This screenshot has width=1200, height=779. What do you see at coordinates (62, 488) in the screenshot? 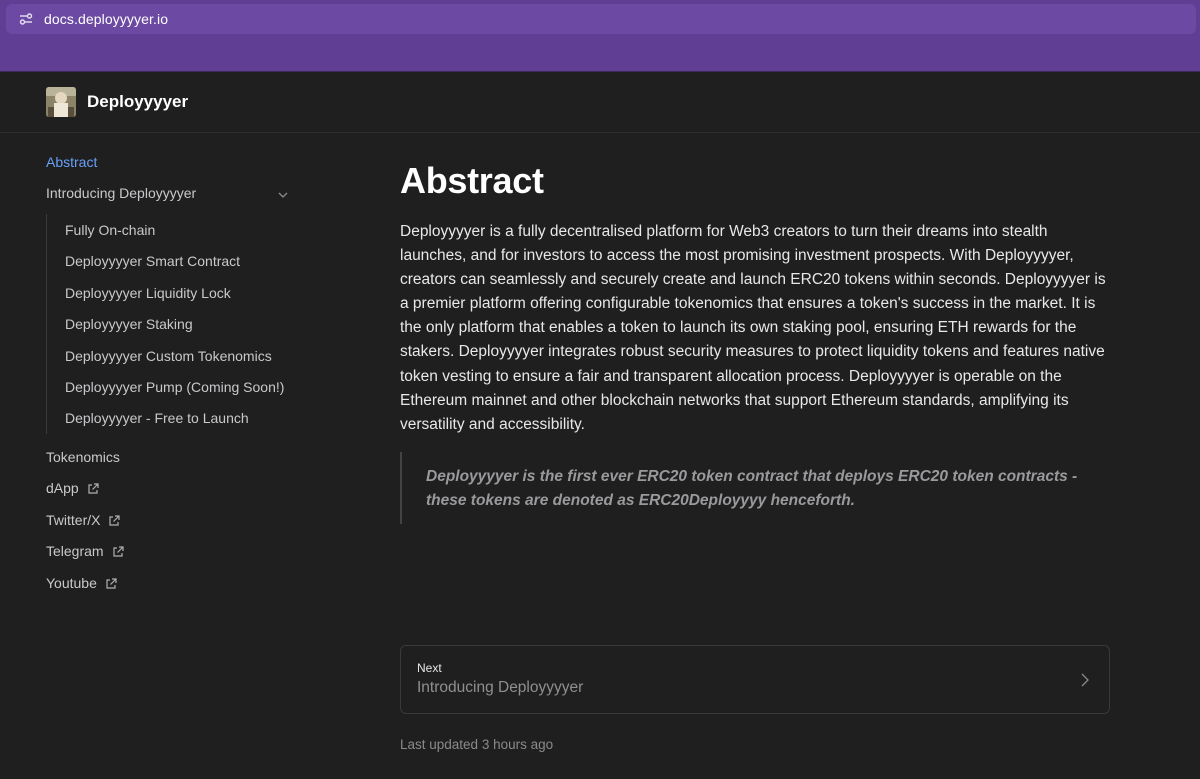
I see `sidebar-item-label: dApp` at bounding box center [62, 488].